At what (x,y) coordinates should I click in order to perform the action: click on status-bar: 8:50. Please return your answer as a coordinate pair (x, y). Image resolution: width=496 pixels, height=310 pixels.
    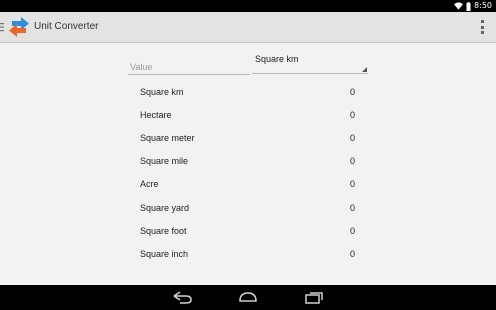
    Looking at the image, I should click on (248, 6).